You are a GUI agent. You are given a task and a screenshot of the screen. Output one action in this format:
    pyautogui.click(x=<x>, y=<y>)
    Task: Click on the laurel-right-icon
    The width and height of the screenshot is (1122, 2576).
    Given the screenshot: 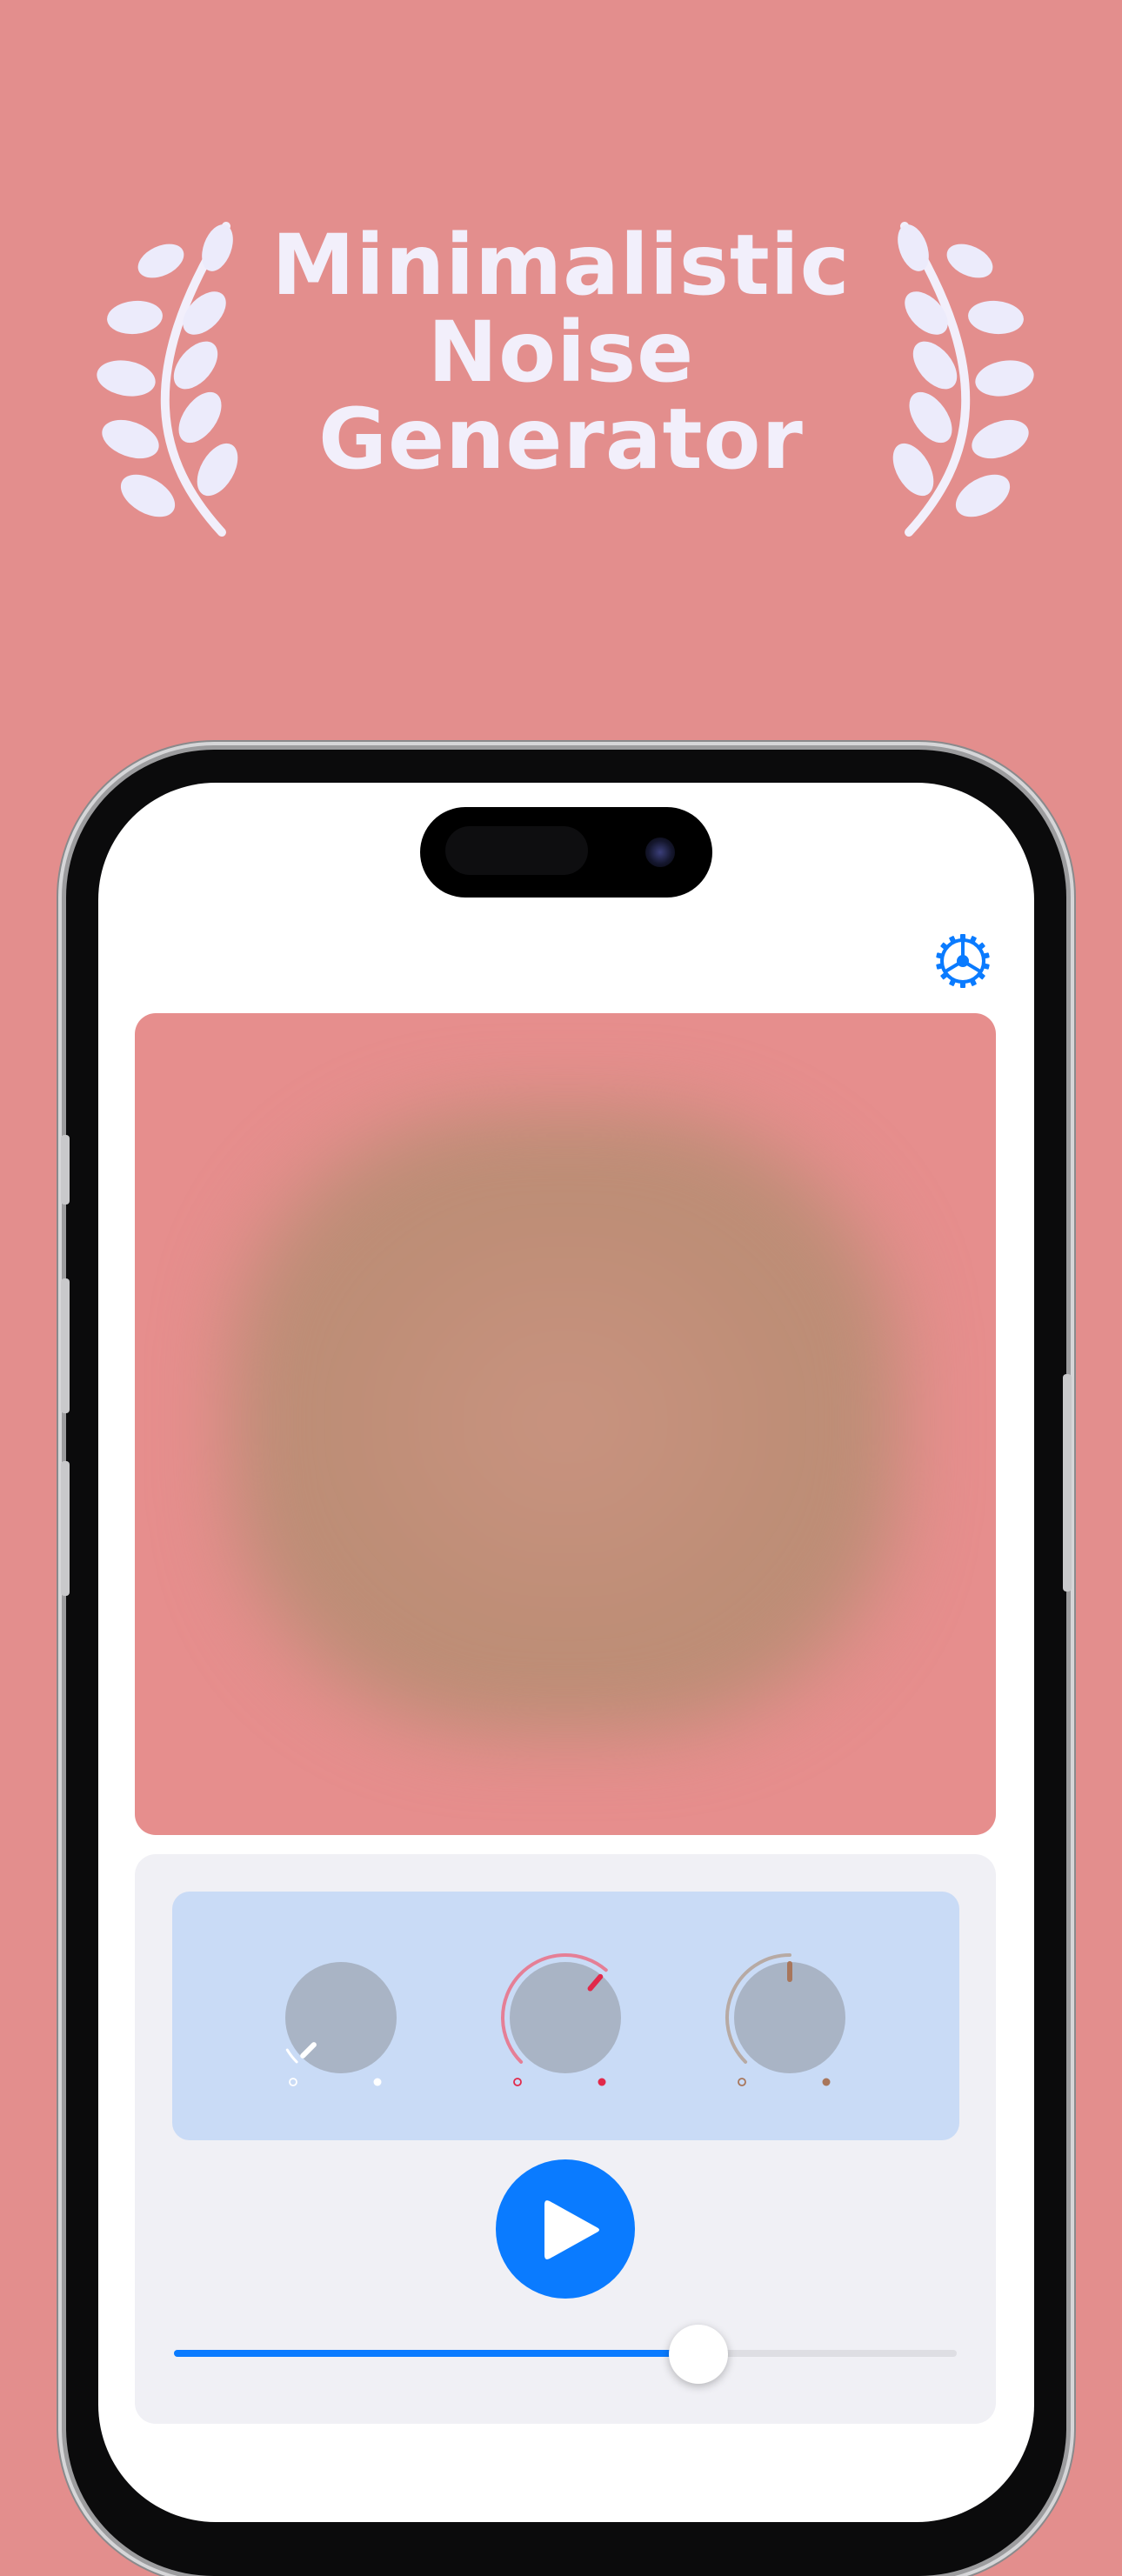 What is the action you would take?
    pyautogui.click(x=963, y=379)
    